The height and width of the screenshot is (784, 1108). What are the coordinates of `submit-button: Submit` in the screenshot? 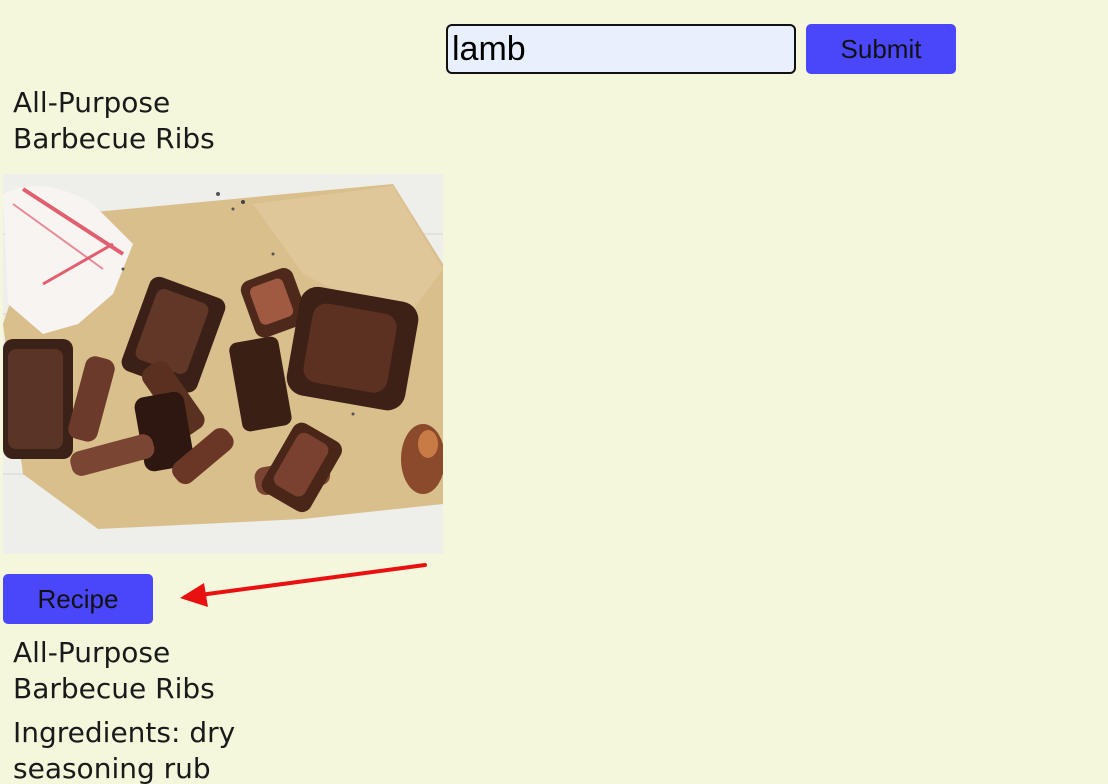 It's located at (881, 49).